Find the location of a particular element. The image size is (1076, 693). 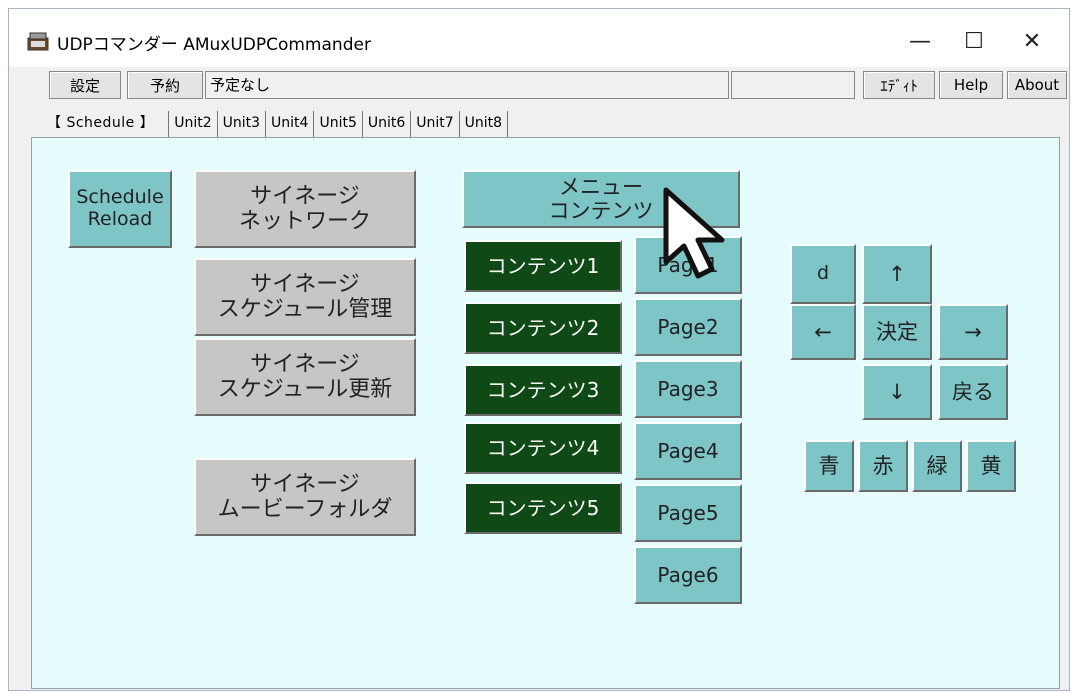

signage-network-button: サイネージ ネットワーク is located at coordinates (305, 209).